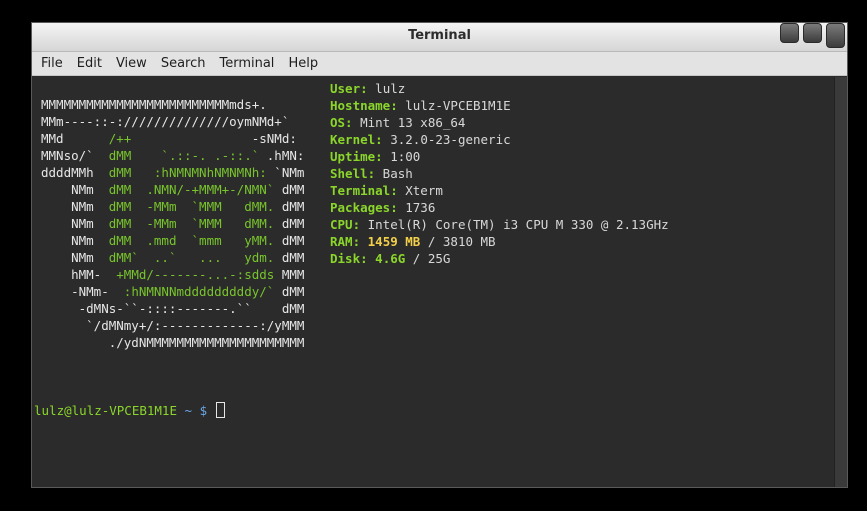  I want to click on window-title: Terminal, so click(439, 35).